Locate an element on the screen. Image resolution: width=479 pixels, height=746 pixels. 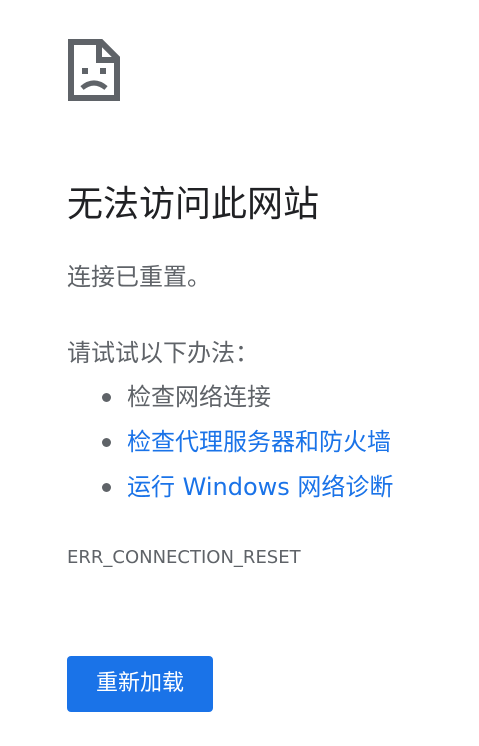
page-title: 无法访问此网站 is located at coordinates (193, 204).